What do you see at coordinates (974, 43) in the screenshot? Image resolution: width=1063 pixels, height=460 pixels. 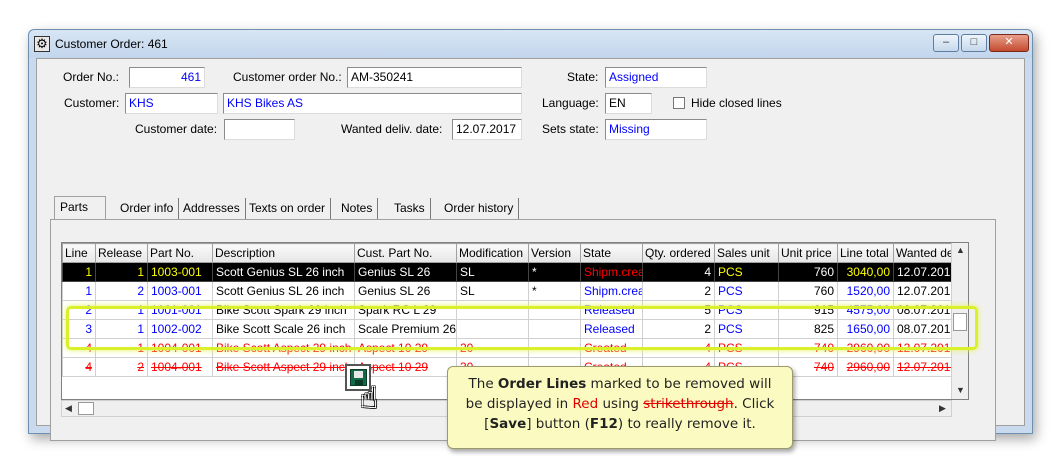 I see `maximize-button: □` at bounding box center [974, 43].